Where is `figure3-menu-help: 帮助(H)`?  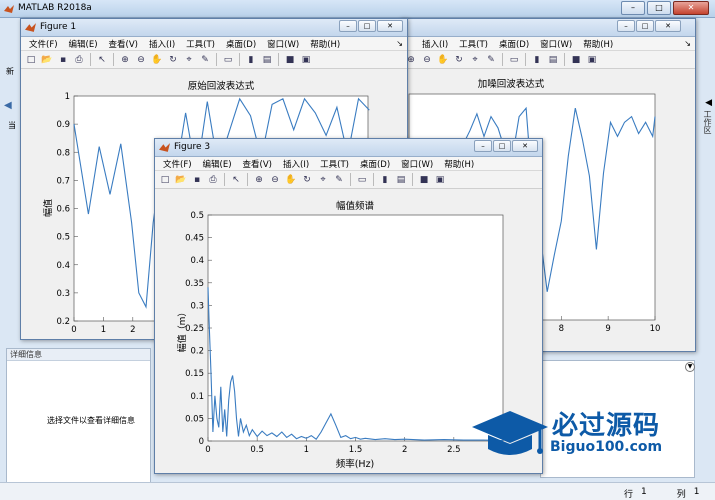
figure3-menu-help: 帮助(H) is located at coordinates (459, 164).